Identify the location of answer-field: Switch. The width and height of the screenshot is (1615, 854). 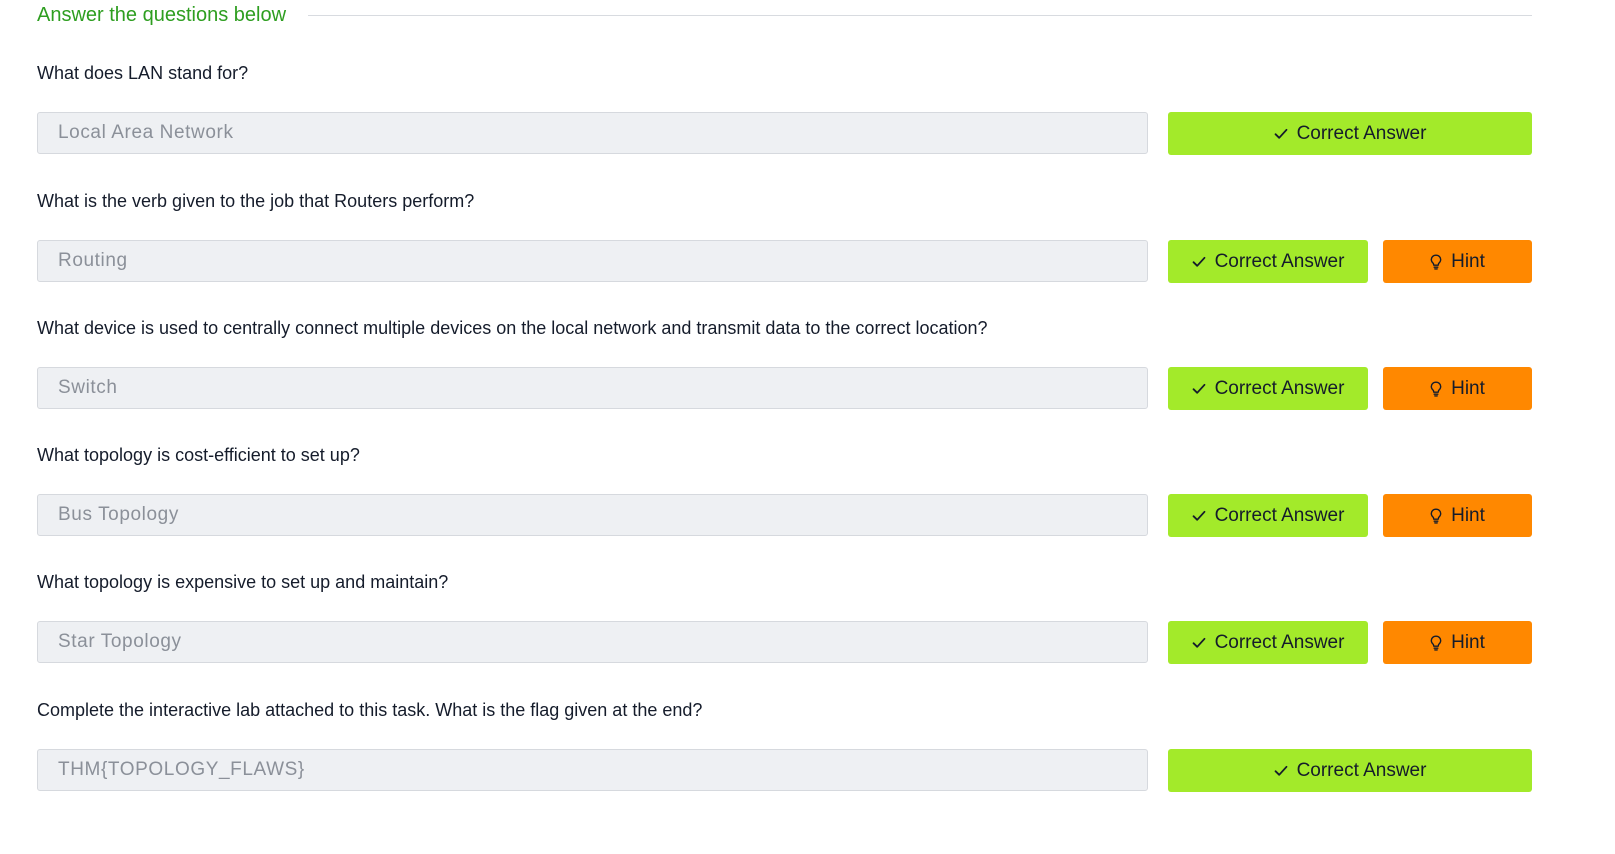
(592, 388).